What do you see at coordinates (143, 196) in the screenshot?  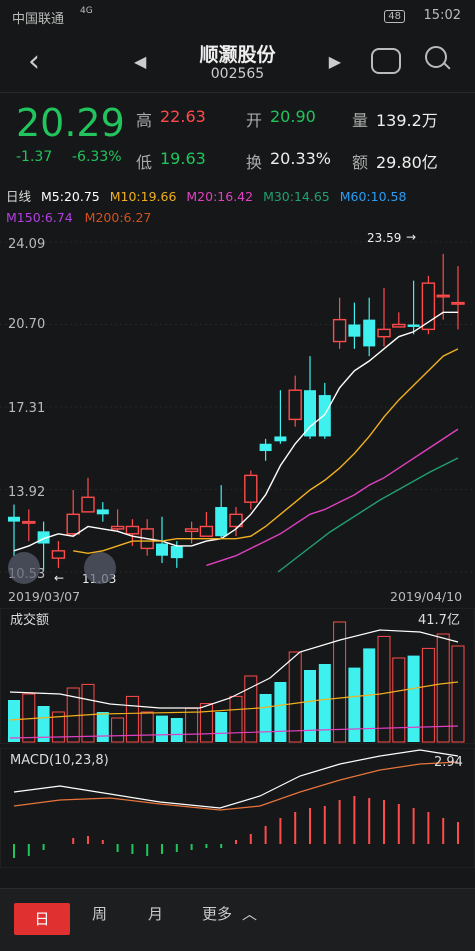 I see `ma10-label: M10:19.66` at bounding box center [143, 196].